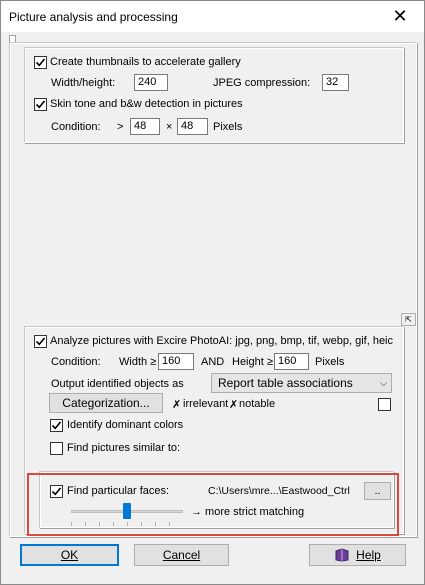  I want to click on title-bar: Picture analysis and processing ✕, so click(212, 16).